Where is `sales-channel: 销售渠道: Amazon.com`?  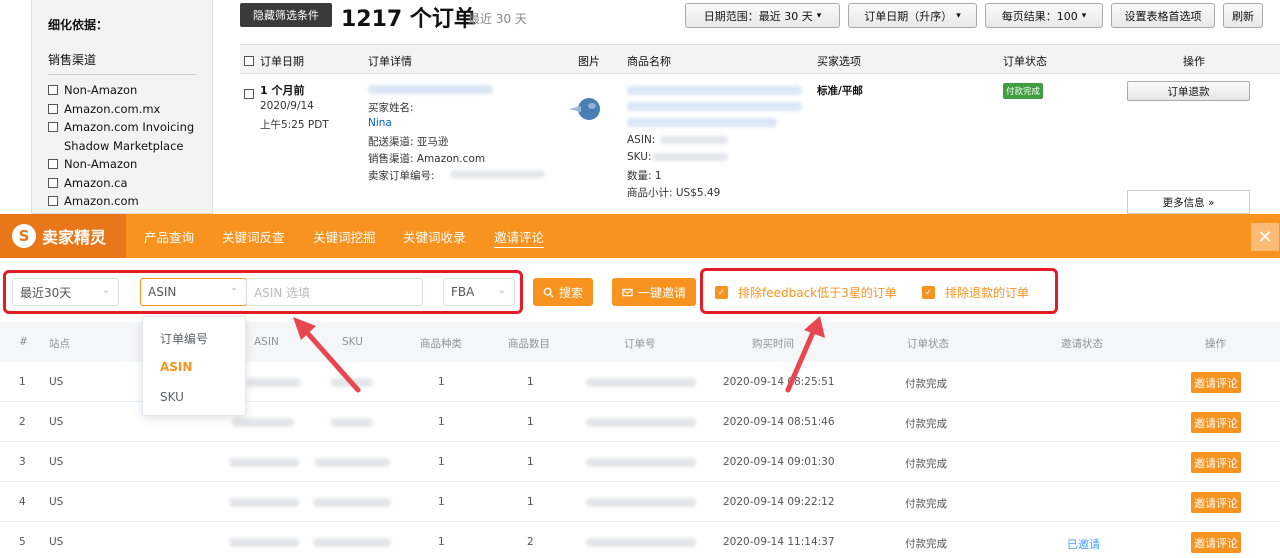 sales-channel: 销售渠道: Amazon.com is located at coordinates (427, 159).